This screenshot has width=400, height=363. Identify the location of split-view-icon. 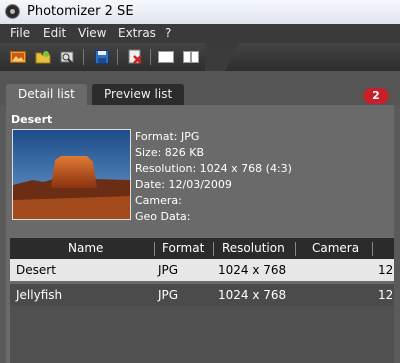
(191, 57).